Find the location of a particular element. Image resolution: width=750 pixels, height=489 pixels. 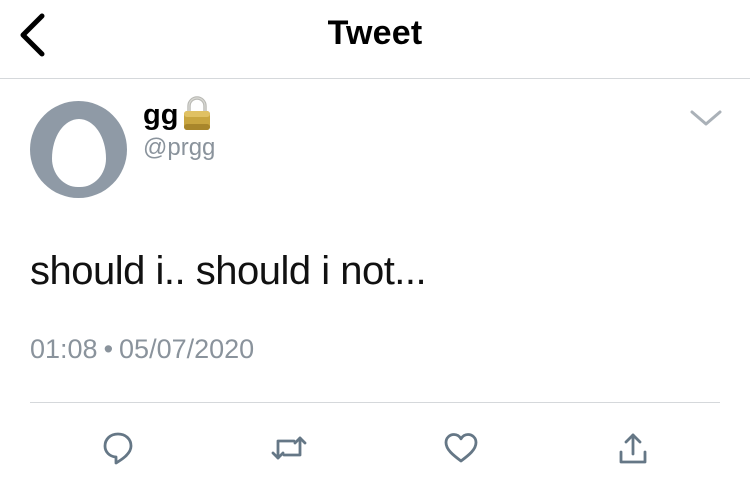

author-handle: @prgg is located at coordinates (179, 148).